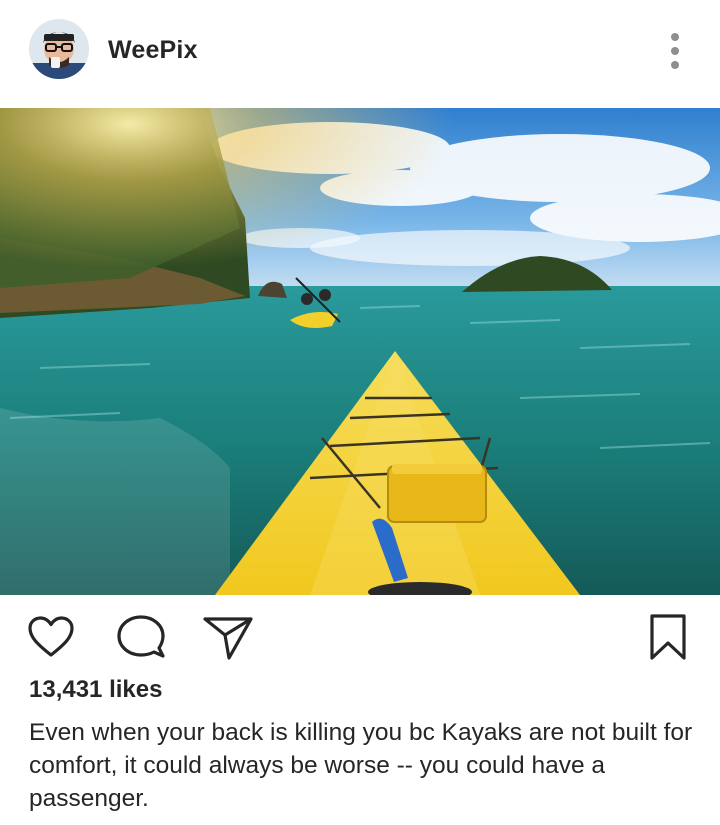  Describe the element at coordinates (360, 54) in the screenshot. I see `post-header: WeePix` at that location.